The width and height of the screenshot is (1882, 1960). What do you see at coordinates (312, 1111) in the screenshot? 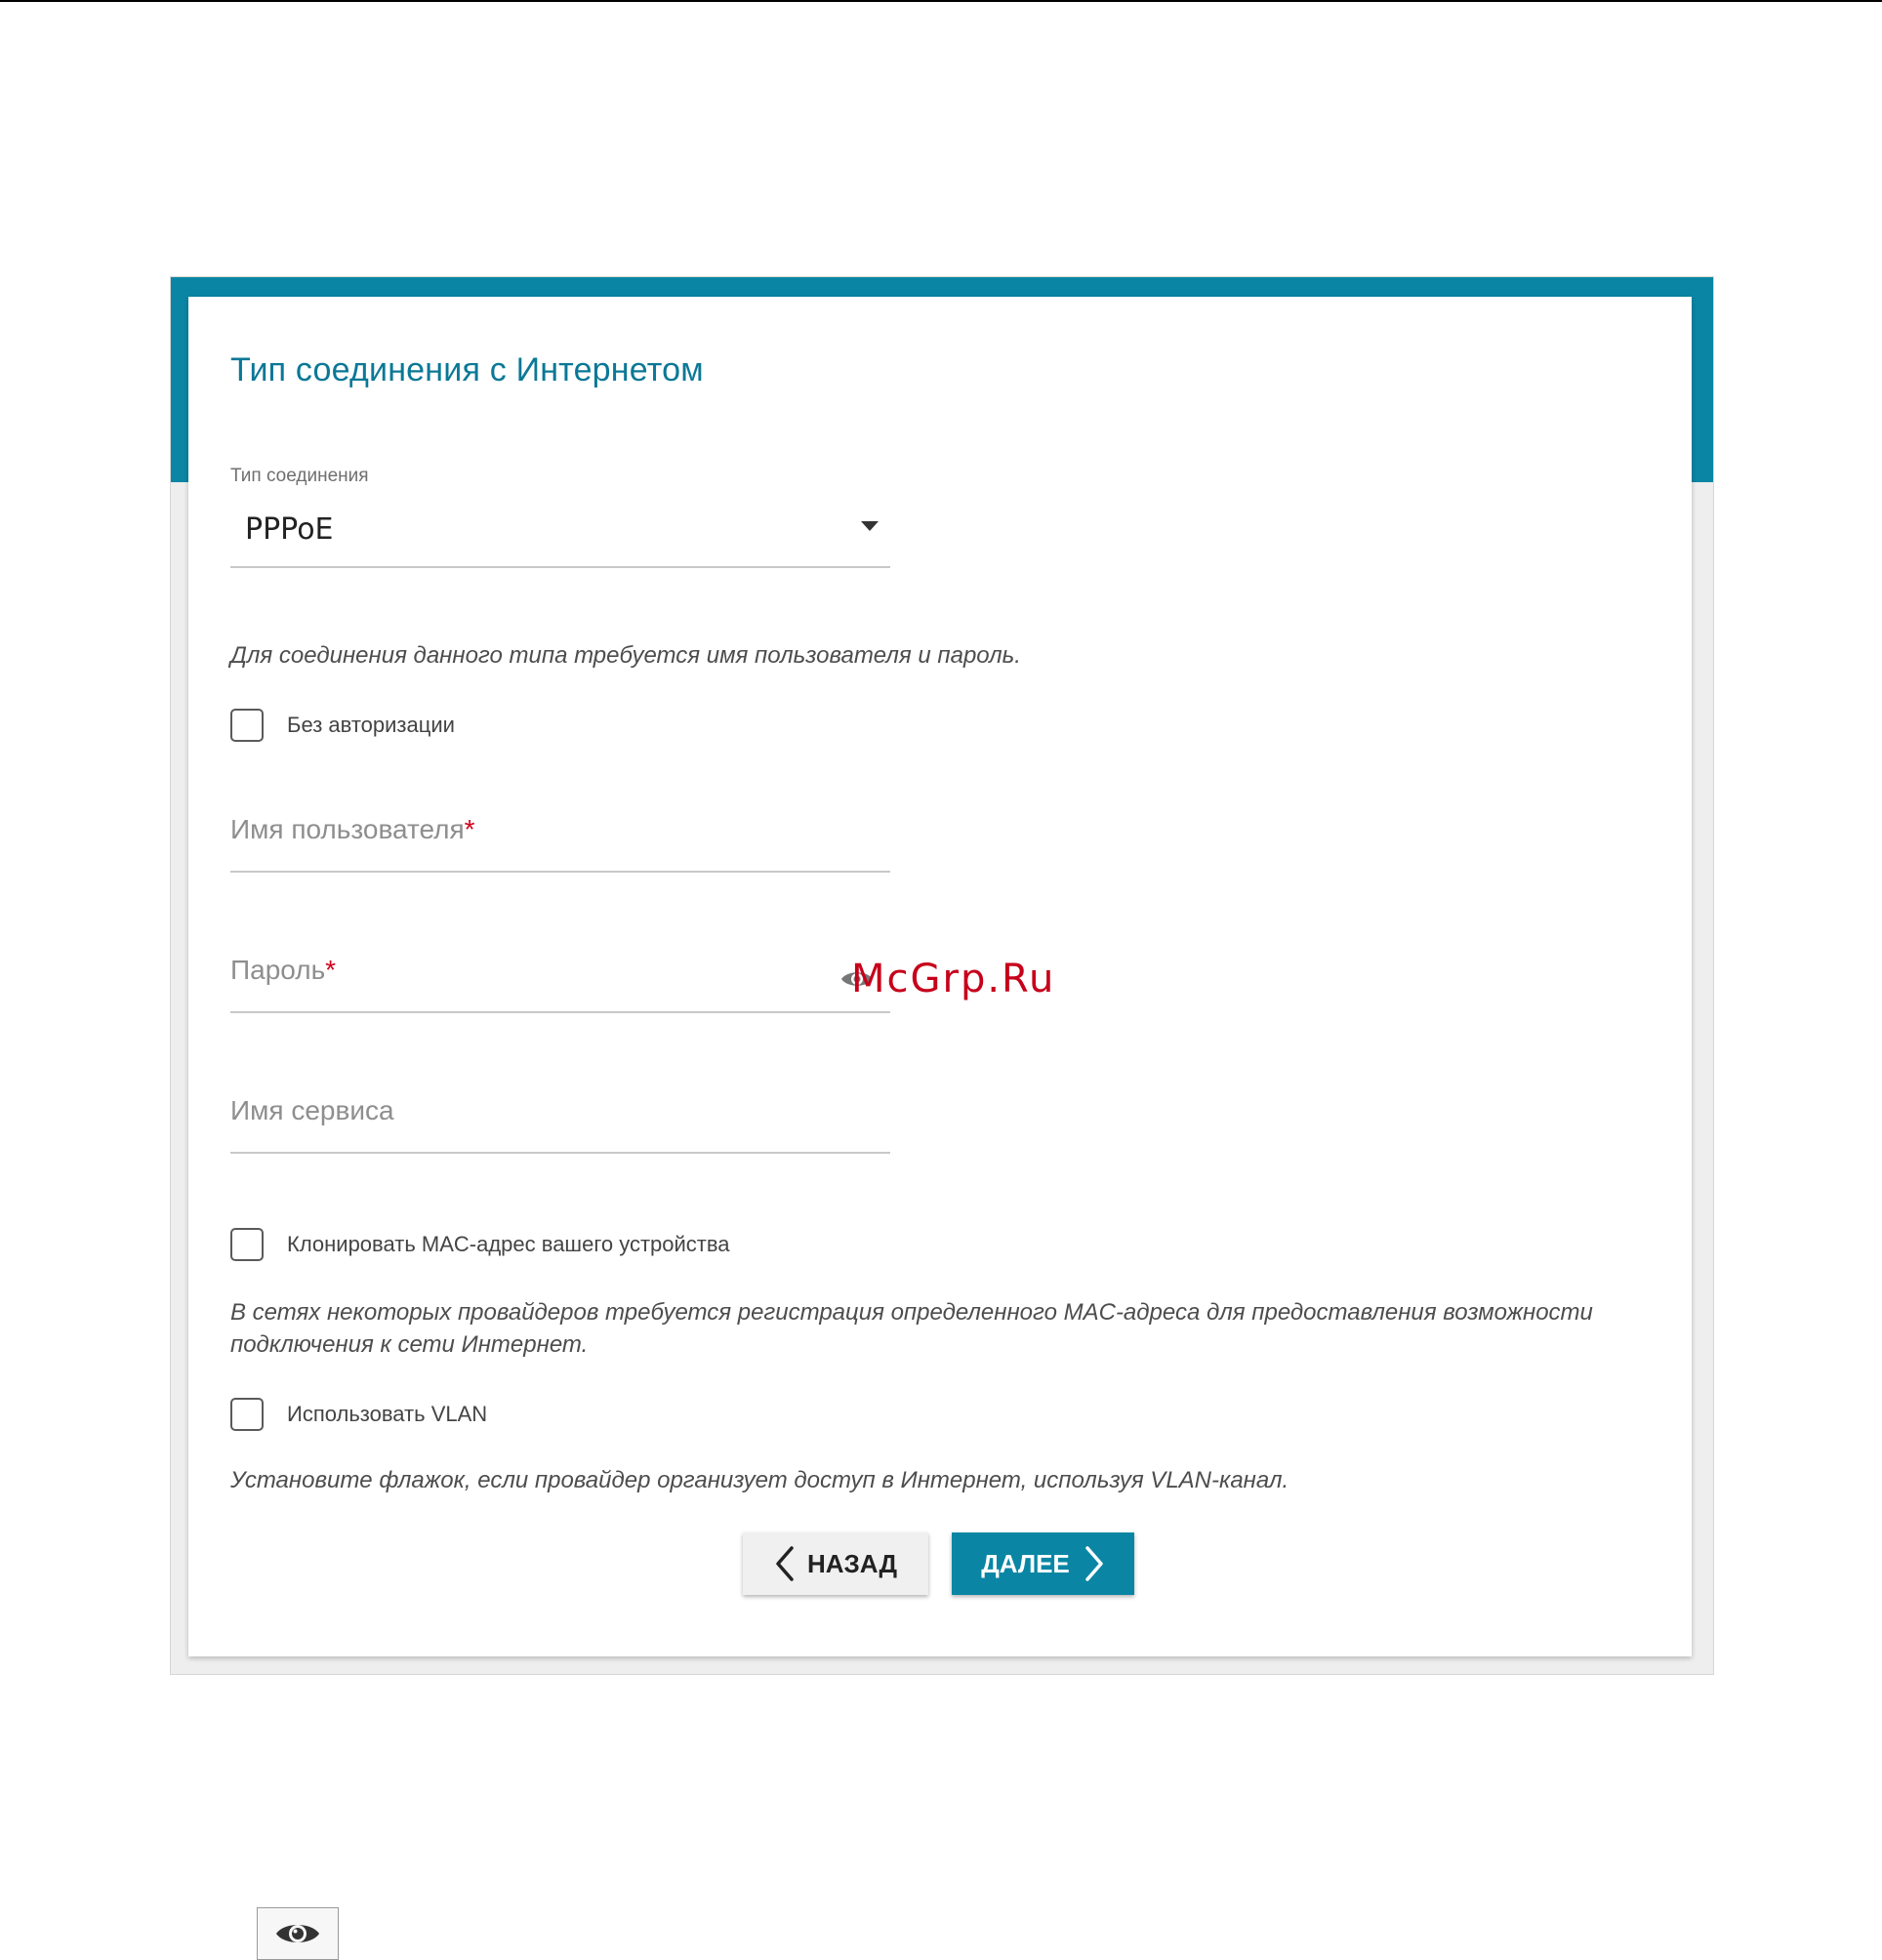
I see `service-name-field: Имя сервиса` at bounding box center [312, 1111].